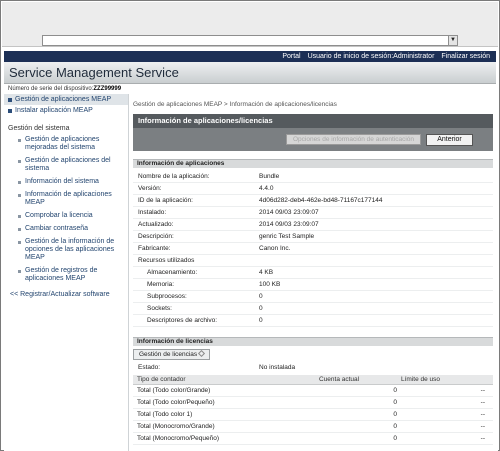 The width and height of the screenshot is (500, 451). I want to click on row-value: Bundle, so click(269, 176).